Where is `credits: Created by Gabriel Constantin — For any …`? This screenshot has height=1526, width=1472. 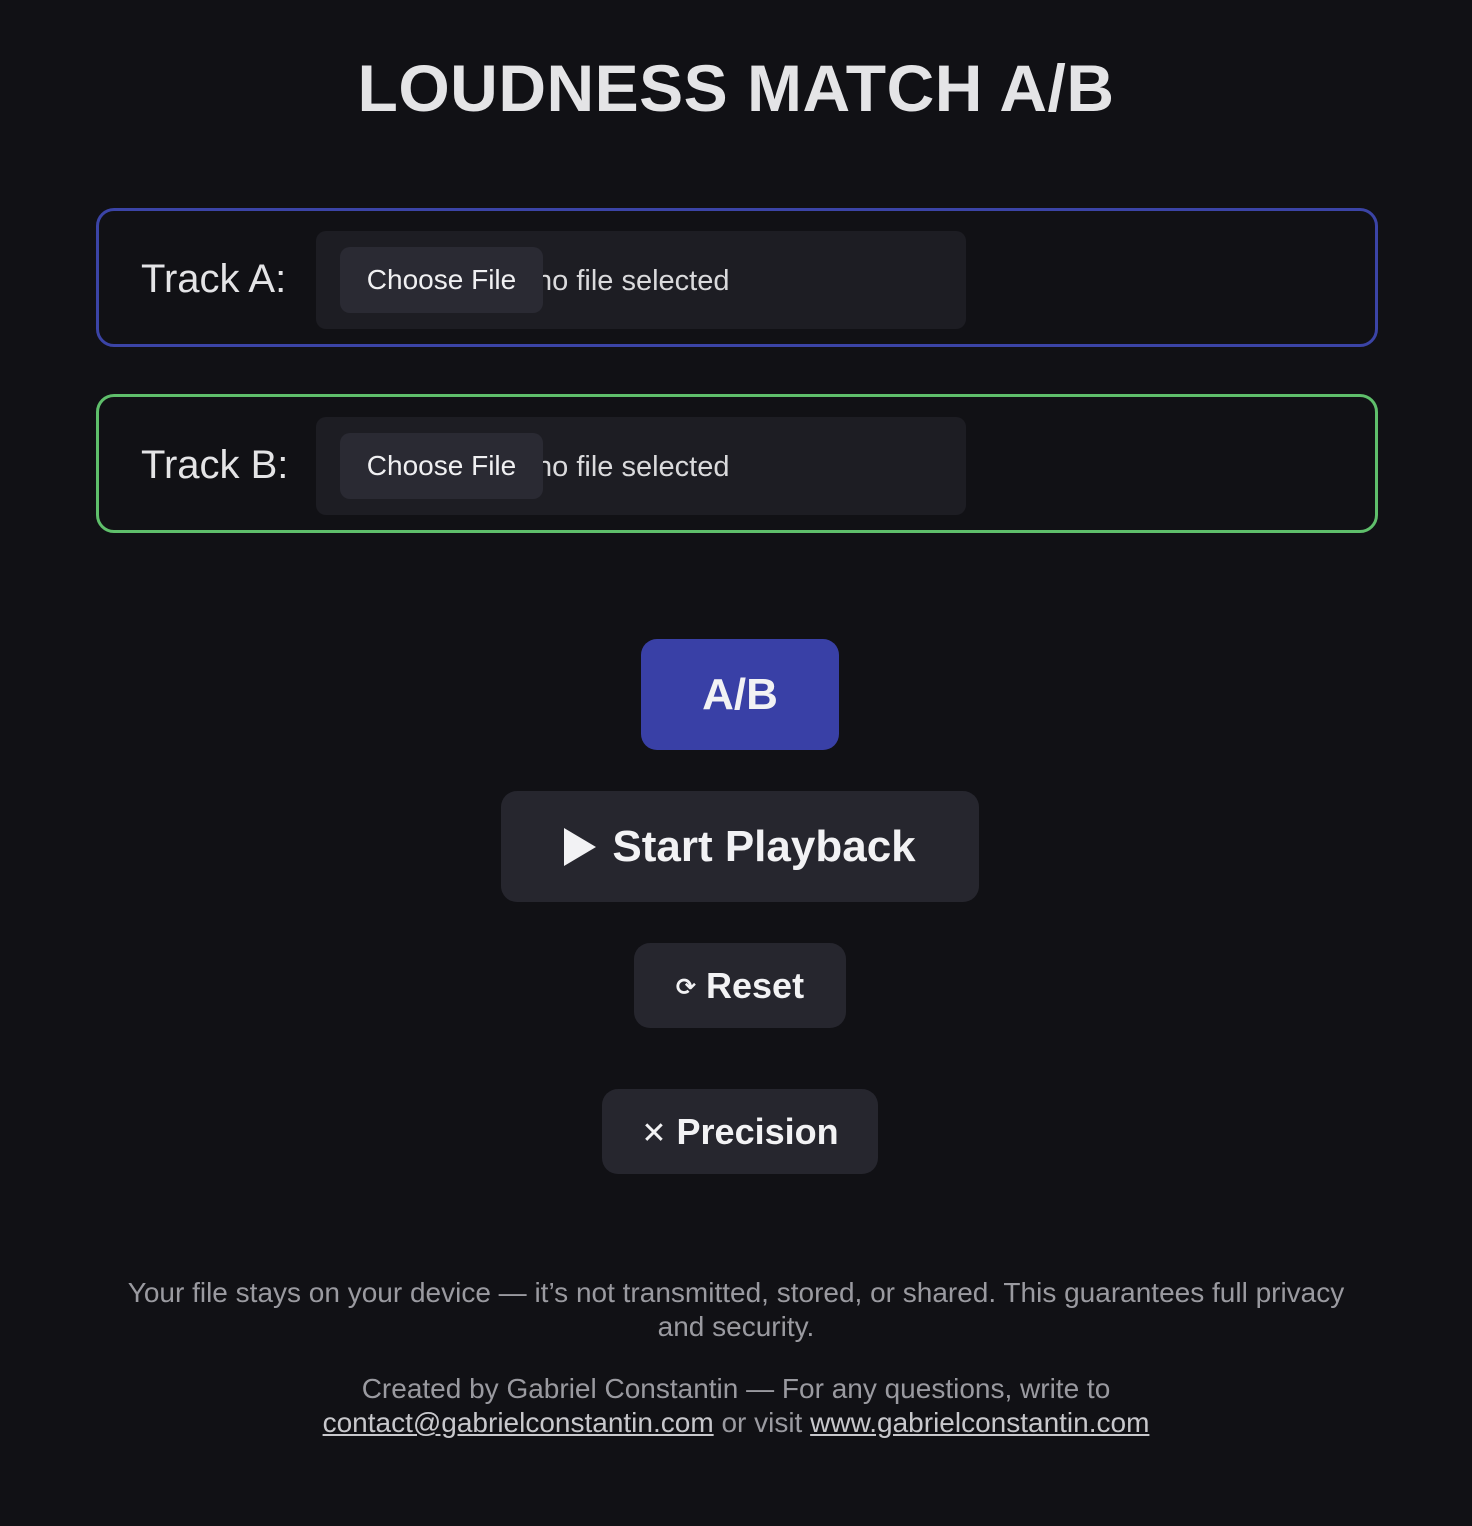
credits: Created by Gabriel Constantin — For any … is located at coordinates (736, 1406).